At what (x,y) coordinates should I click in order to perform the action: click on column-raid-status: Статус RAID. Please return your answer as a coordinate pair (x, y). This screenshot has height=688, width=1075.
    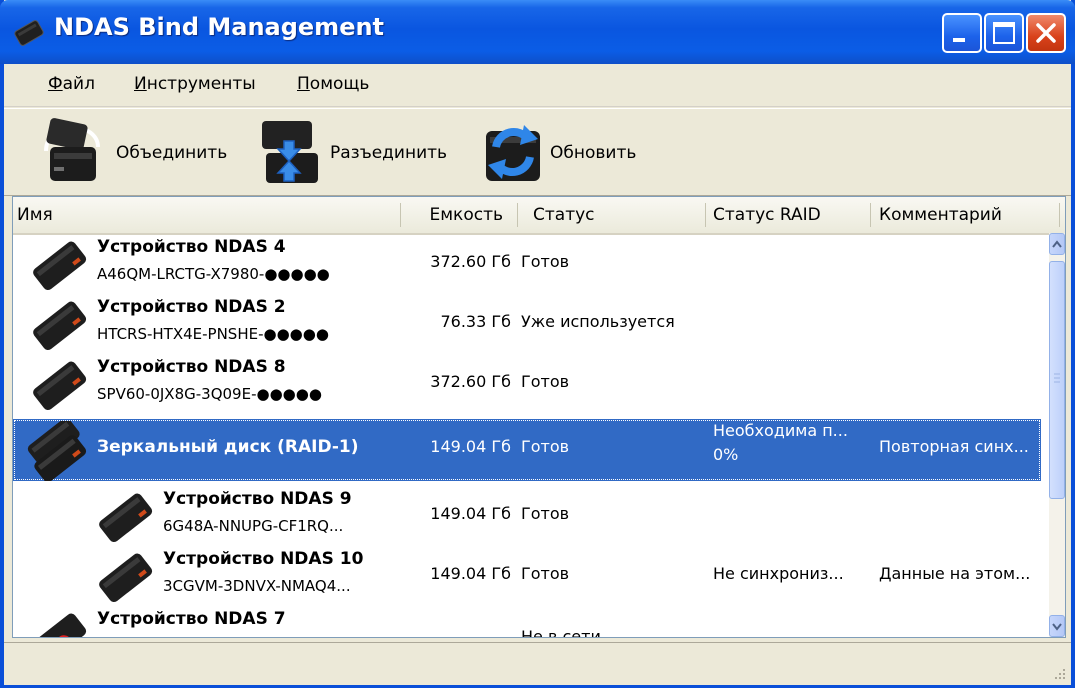
    Looking at the image, I should click on (788, 215).